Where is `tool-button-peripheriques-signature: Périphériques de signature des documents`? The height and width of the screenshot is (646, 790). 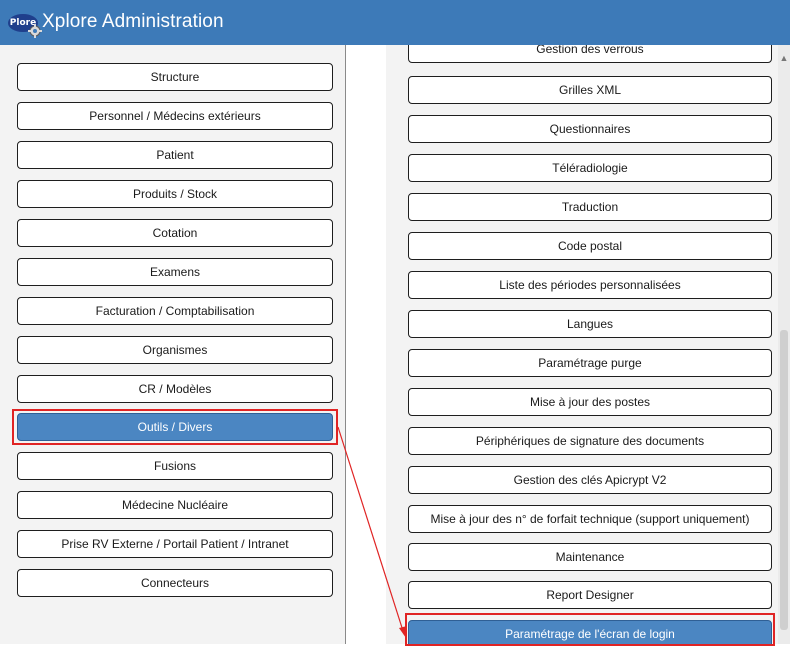
tool-button-peripheriques-signature: Périphériques de signature des documents is located at coordinates (590, 441).